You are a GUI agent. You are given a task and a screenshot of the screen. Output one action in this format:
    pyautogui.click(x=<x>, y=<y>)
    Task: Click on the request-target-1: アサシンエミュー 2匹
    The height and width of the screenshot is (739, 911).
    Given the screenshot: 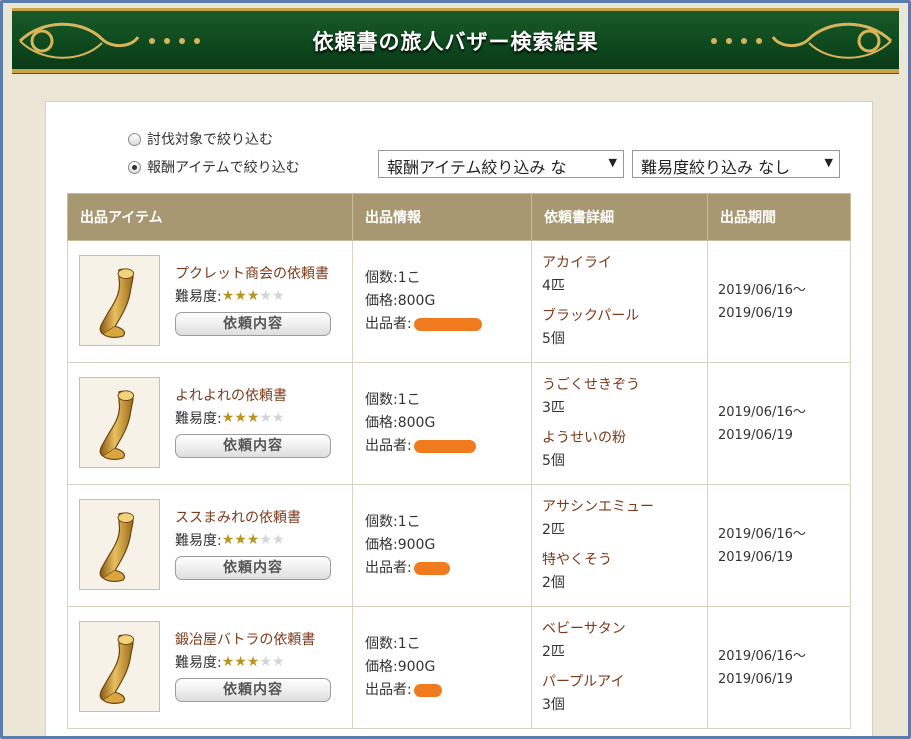 What is the action you would take?
    pyautogui.click(x=624, y=519)
    